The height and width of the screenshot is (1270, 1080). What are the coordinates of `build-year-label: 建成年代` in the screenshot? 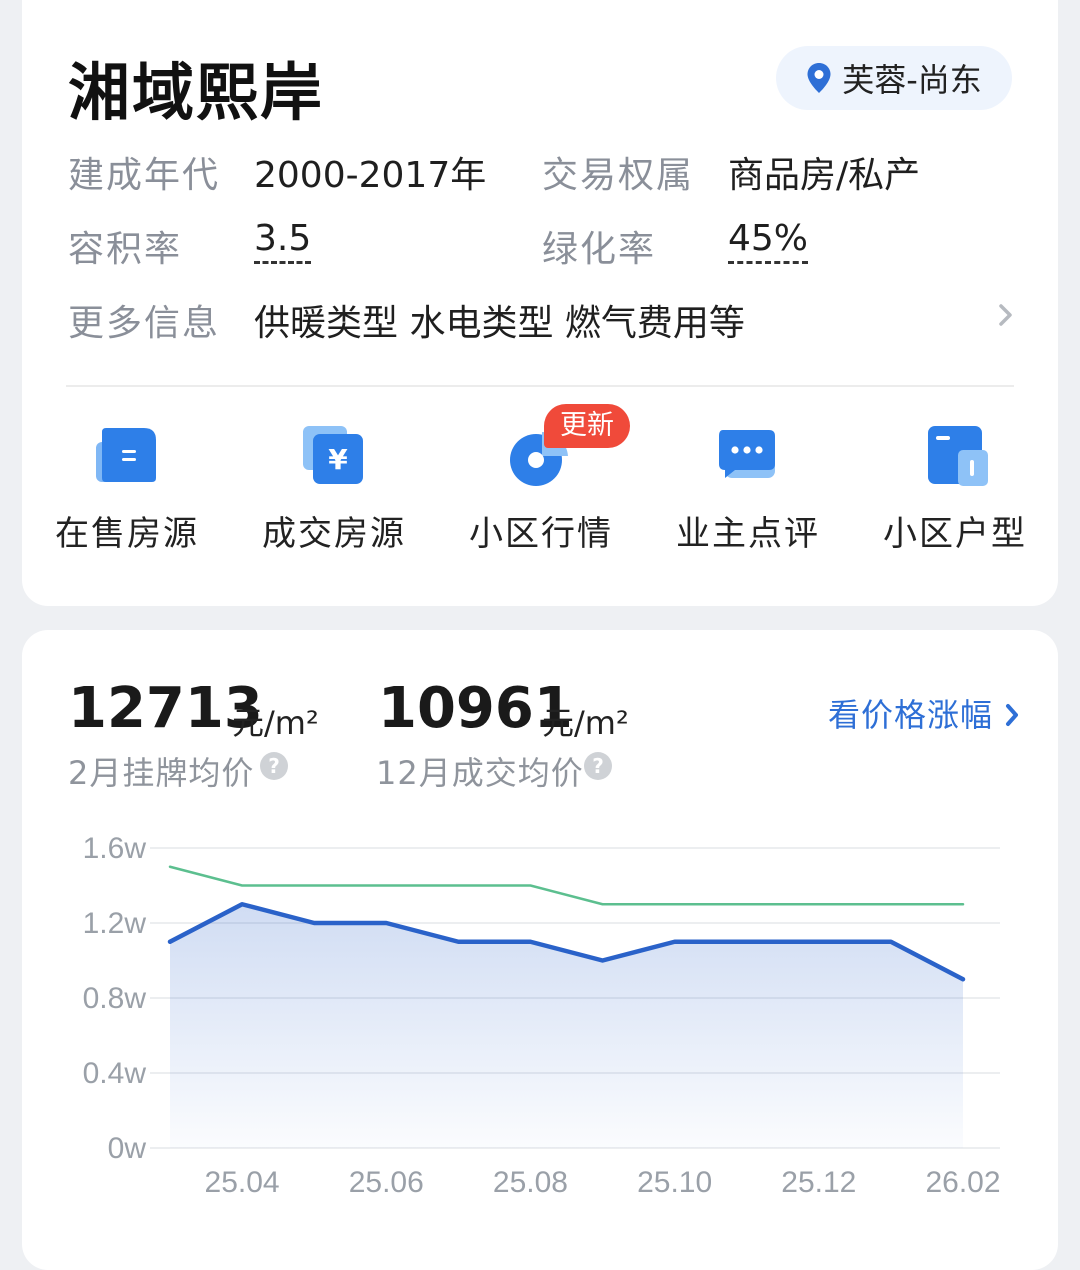 It's located at (144, 172).